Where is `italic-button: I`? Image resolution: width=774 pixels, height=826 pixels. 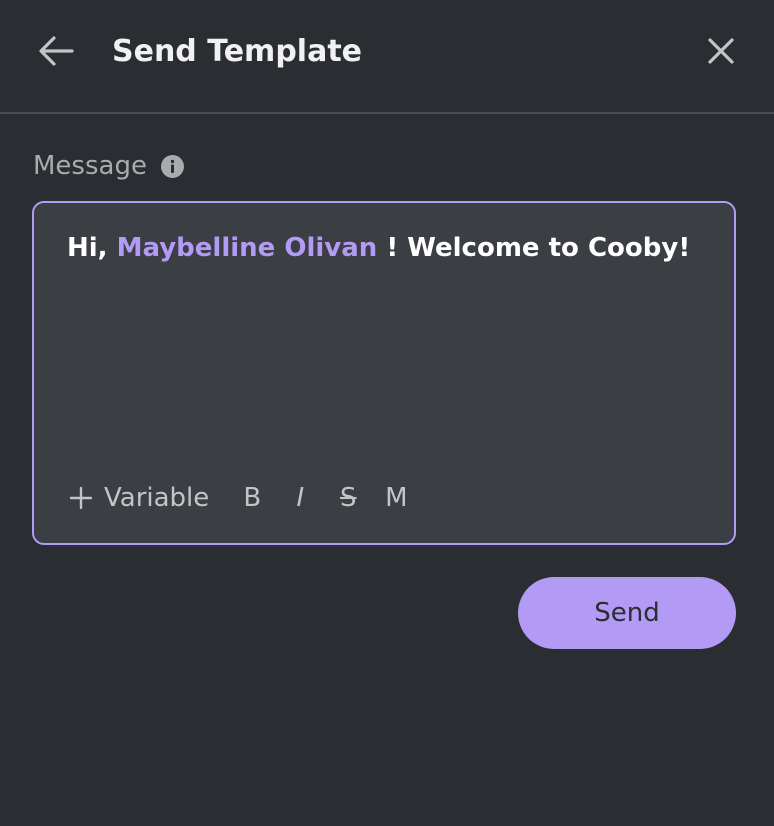
italic-button: I is located at coordinates (300, 498).